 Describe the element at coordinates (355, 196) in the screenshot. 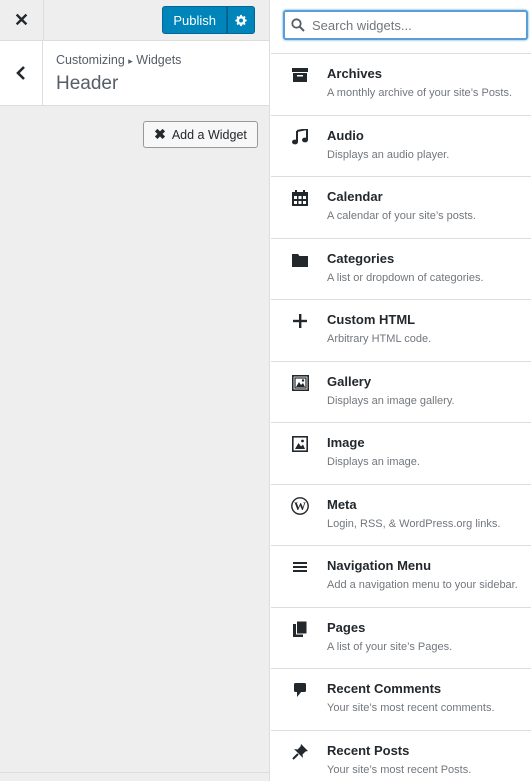

I see `widget-name: Calendar` at that location.